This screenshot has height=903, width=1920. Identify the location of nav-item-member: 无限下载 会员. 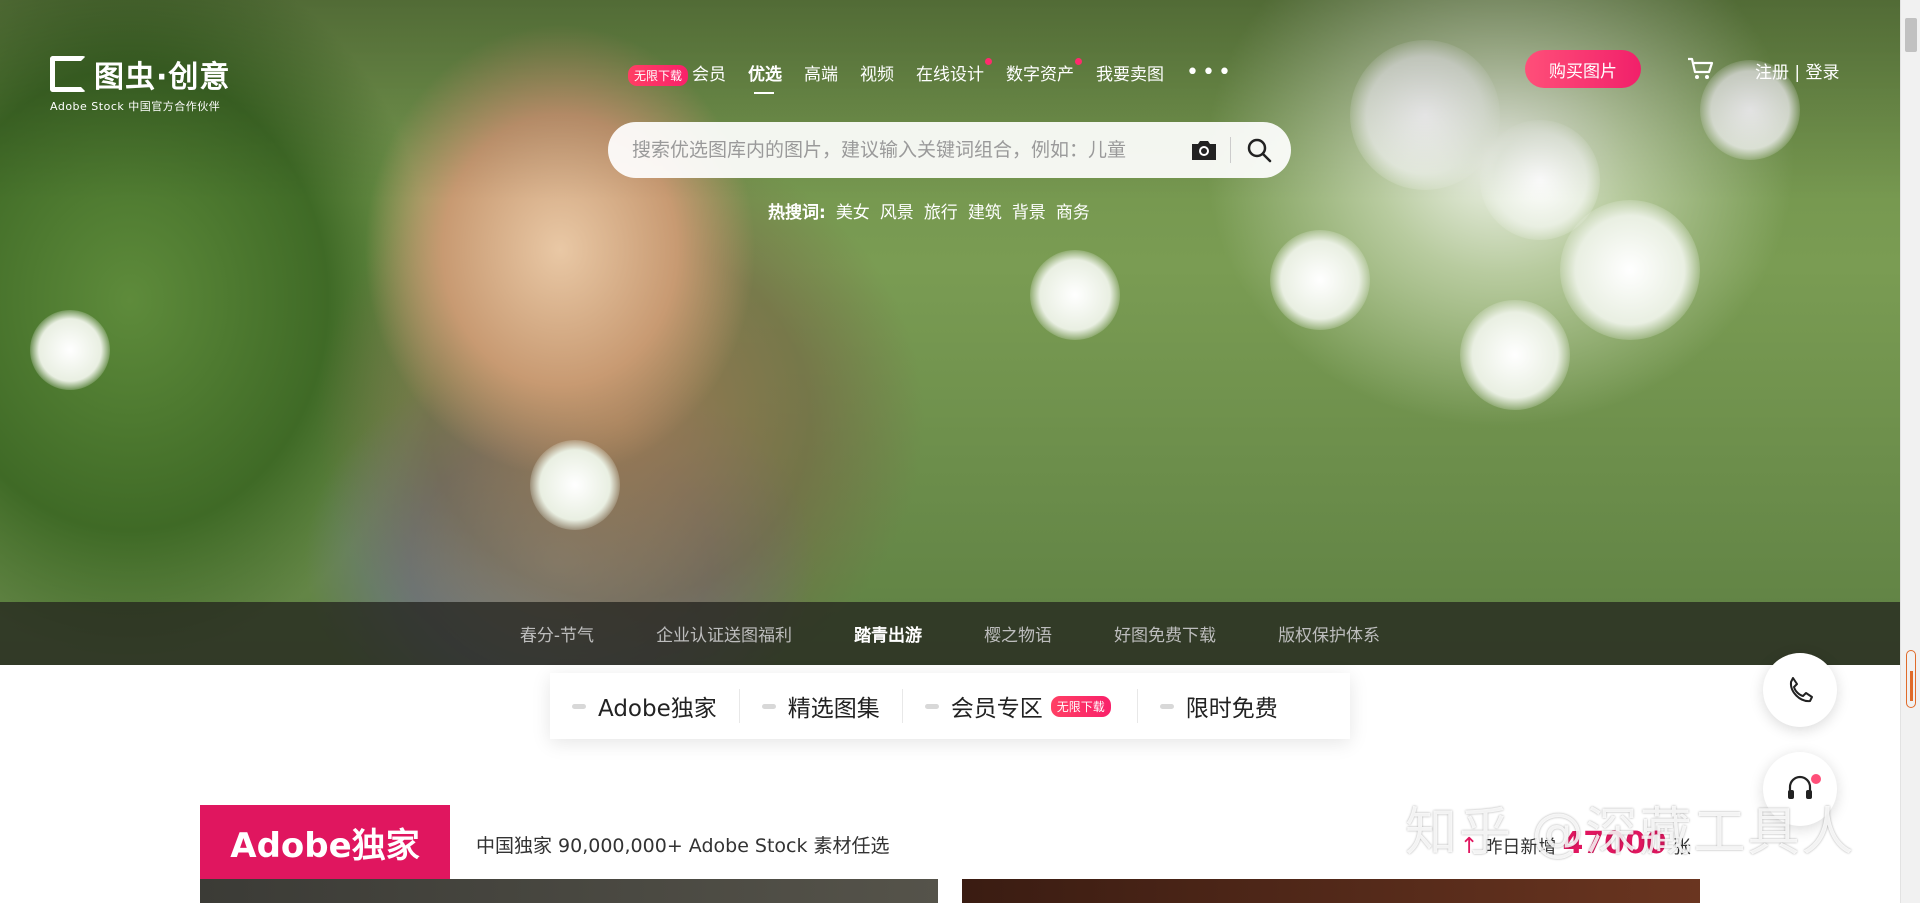
(677, 73).